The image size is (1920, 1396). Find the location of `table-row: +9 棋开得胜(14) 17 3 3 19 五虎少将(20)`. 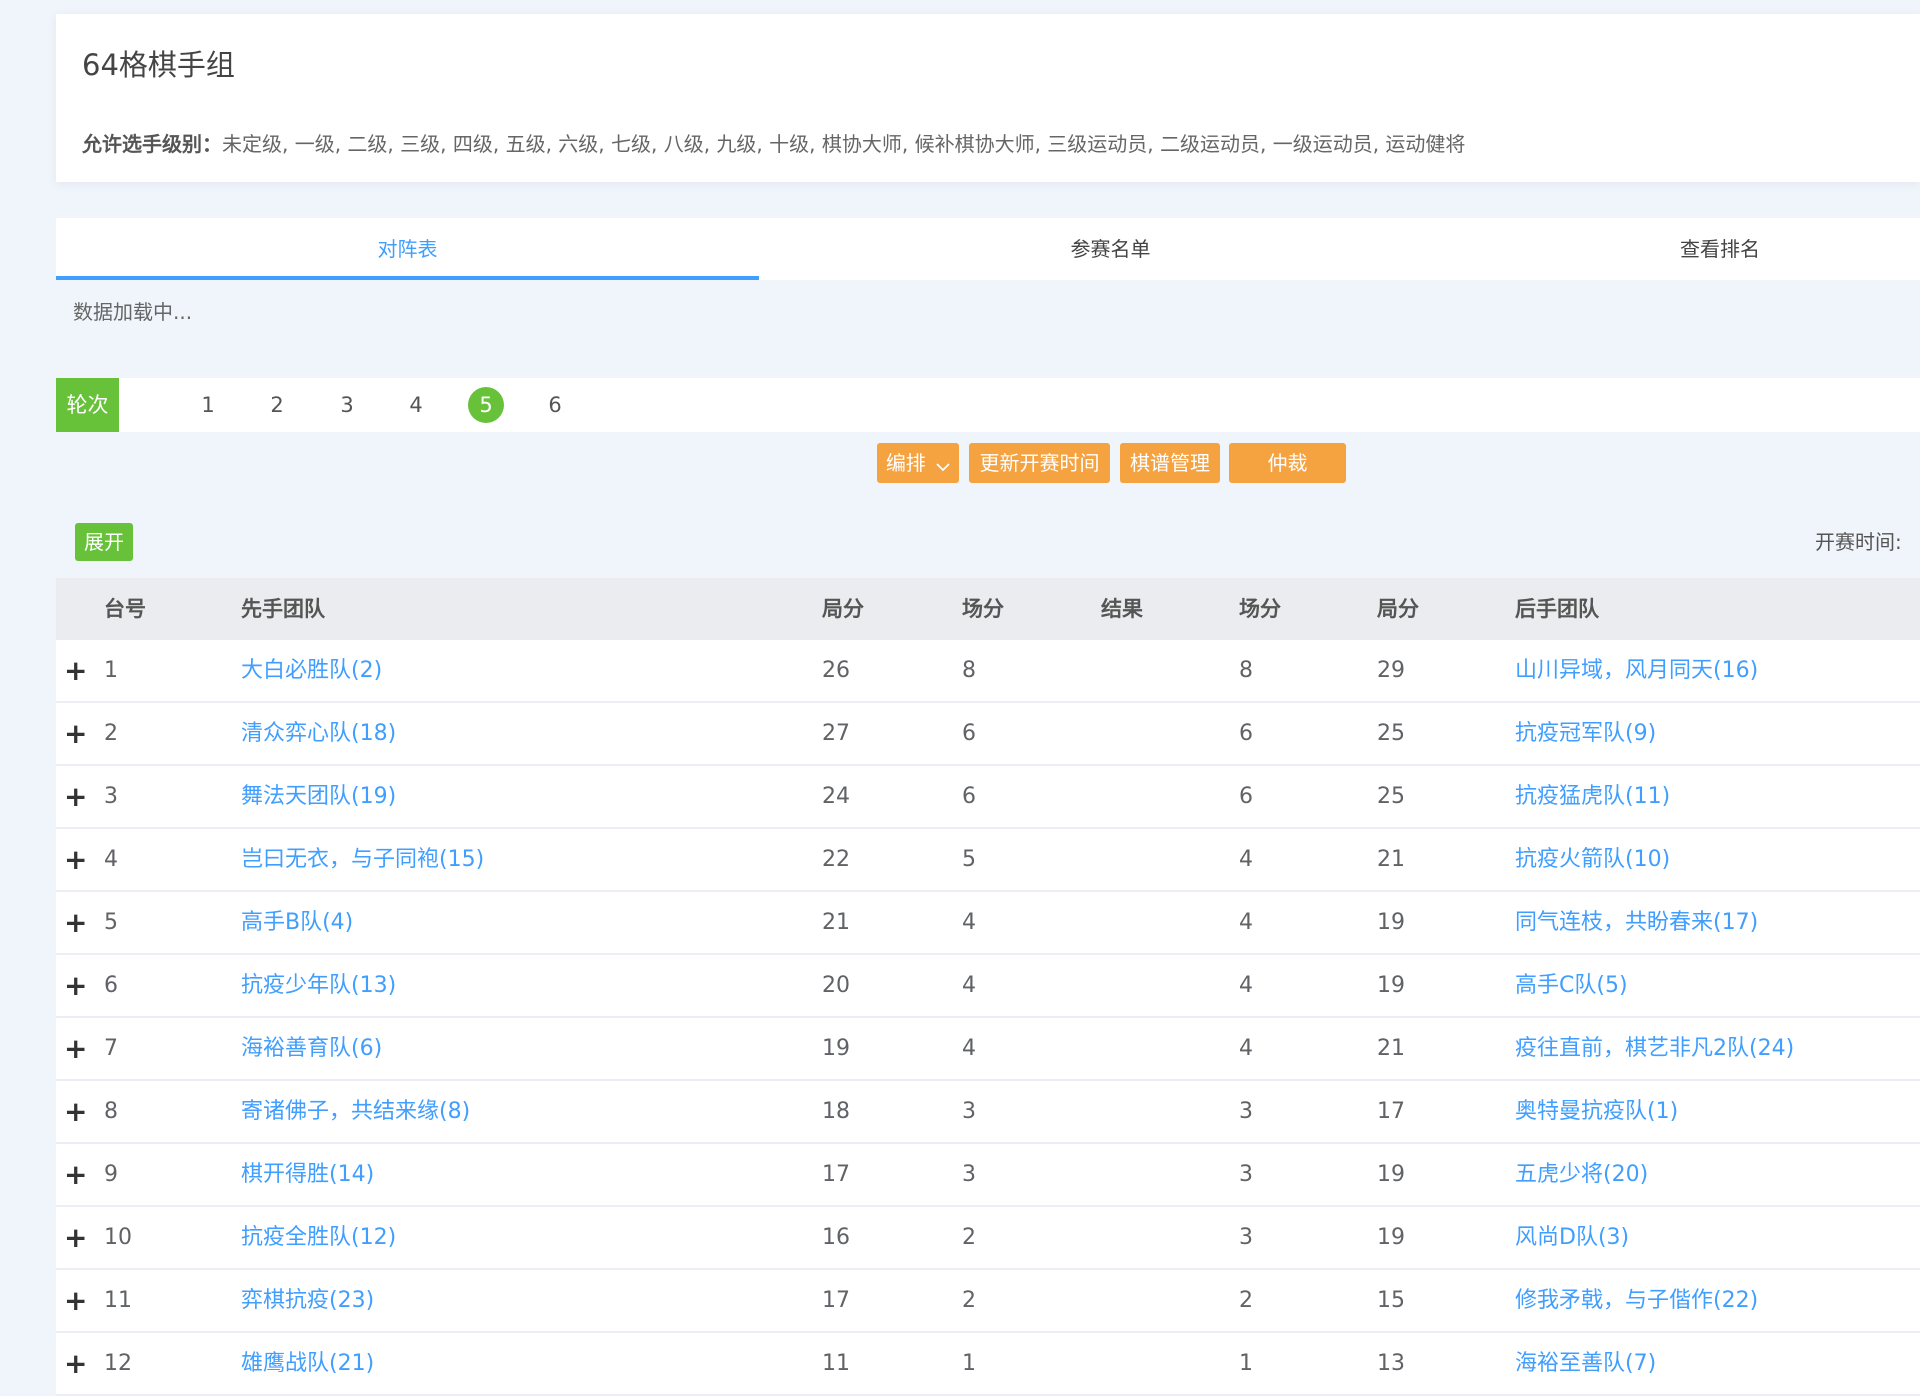

table-row: +9 棋开得胜(14) 17 3 3 19 五虎少将(20) is located at coordinates (988, 1175).